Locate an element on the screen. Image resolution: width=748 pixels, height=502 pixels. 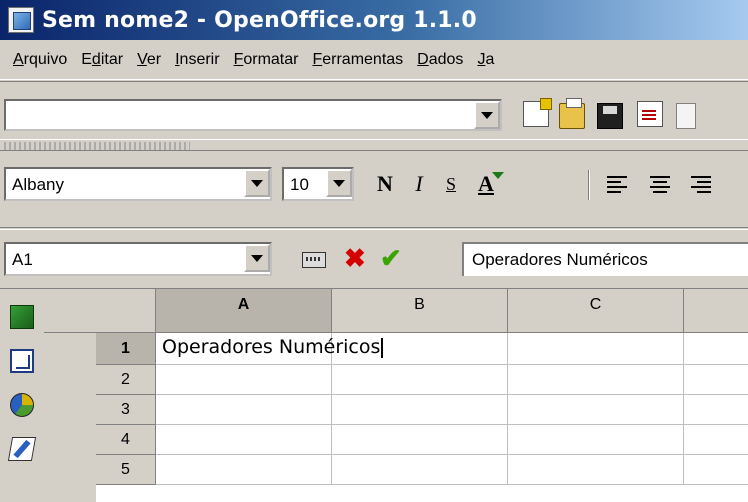
window-title: Sem nome2 - OpenOffice.org 1.1.0 is located at coordinates (259, 20).